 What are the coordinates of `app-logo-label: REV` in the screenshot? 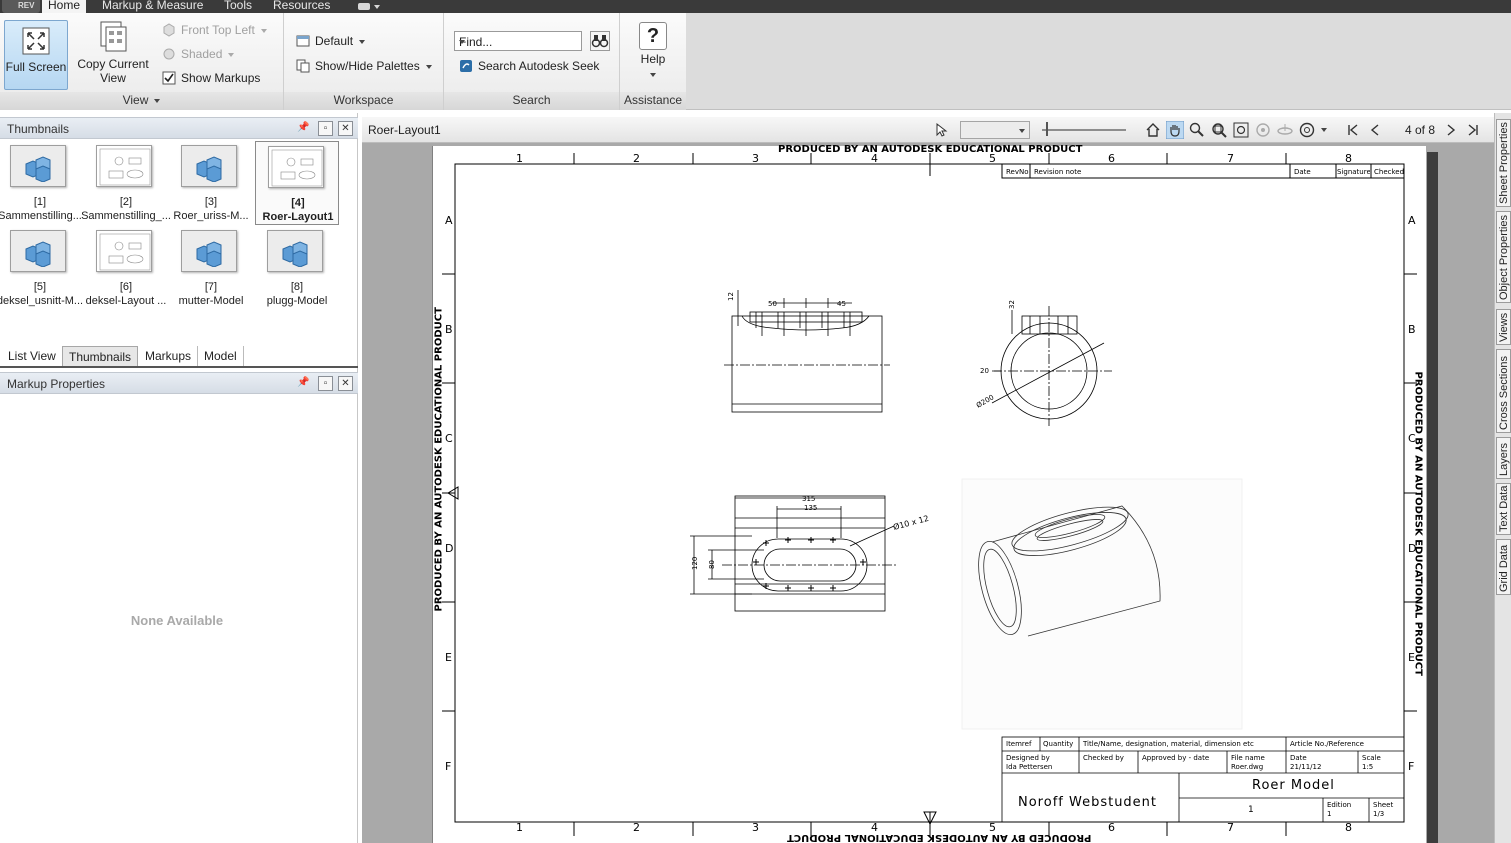 It's located at (26, 5).